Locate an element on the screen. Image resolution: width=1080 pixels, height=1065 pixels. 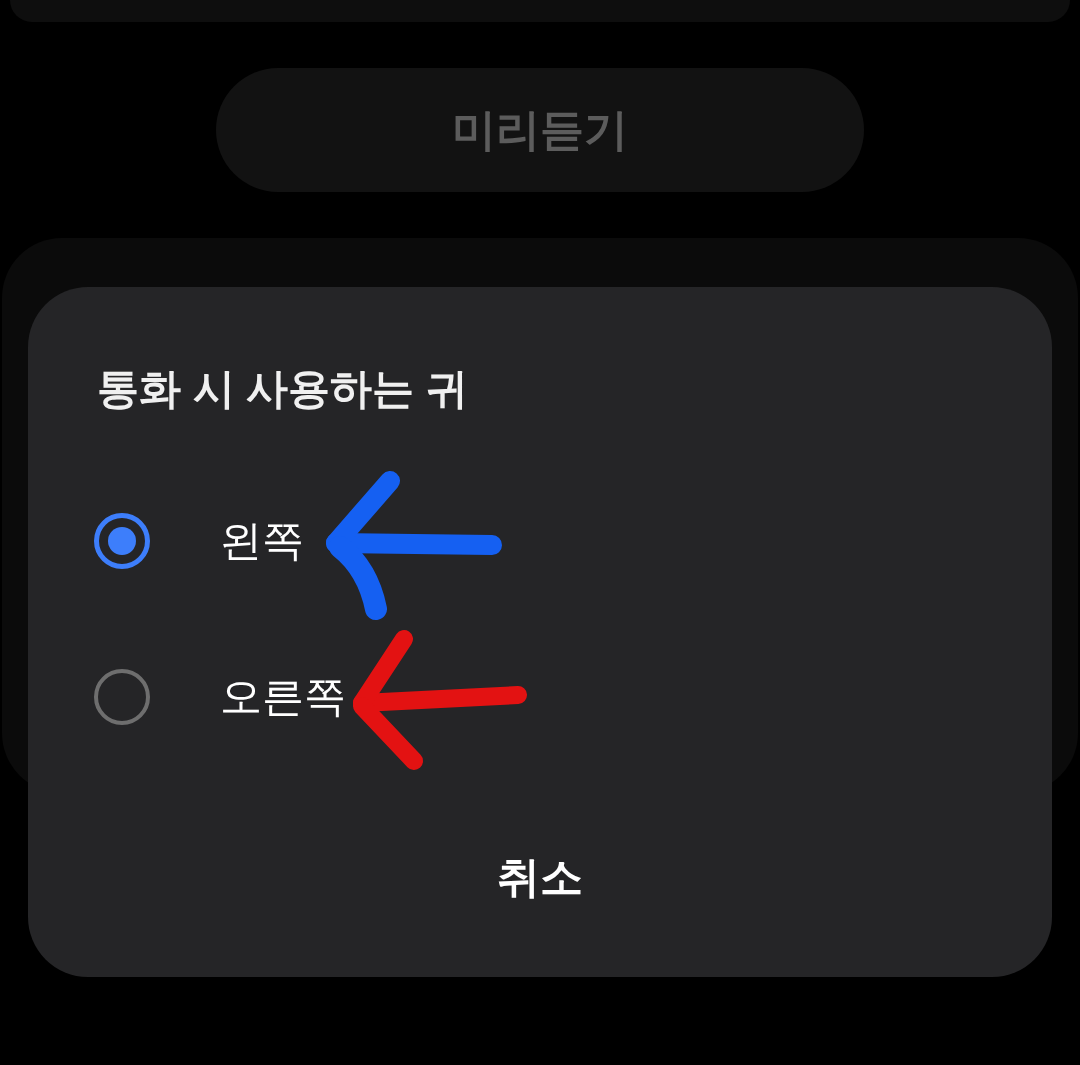
dialog-title: 통화 시 사용하는 귀 is located at coordinates (282, 389).